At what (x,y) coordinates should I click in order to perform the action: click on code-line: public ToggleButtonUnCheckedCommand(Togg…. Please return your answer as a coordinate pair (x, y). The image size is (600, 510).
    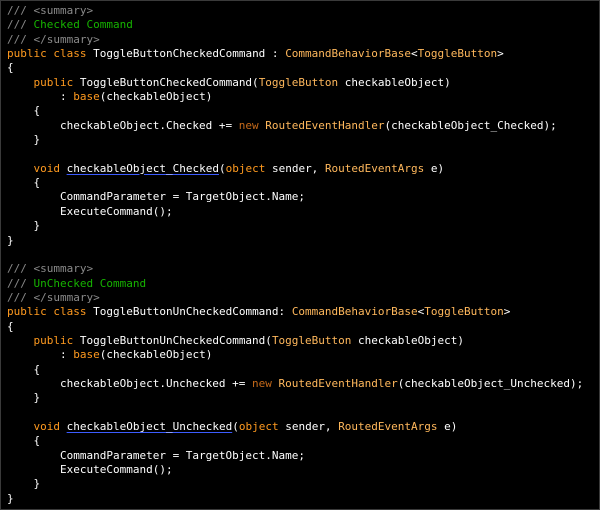
    Looking at the image, I should click on (295, 341).